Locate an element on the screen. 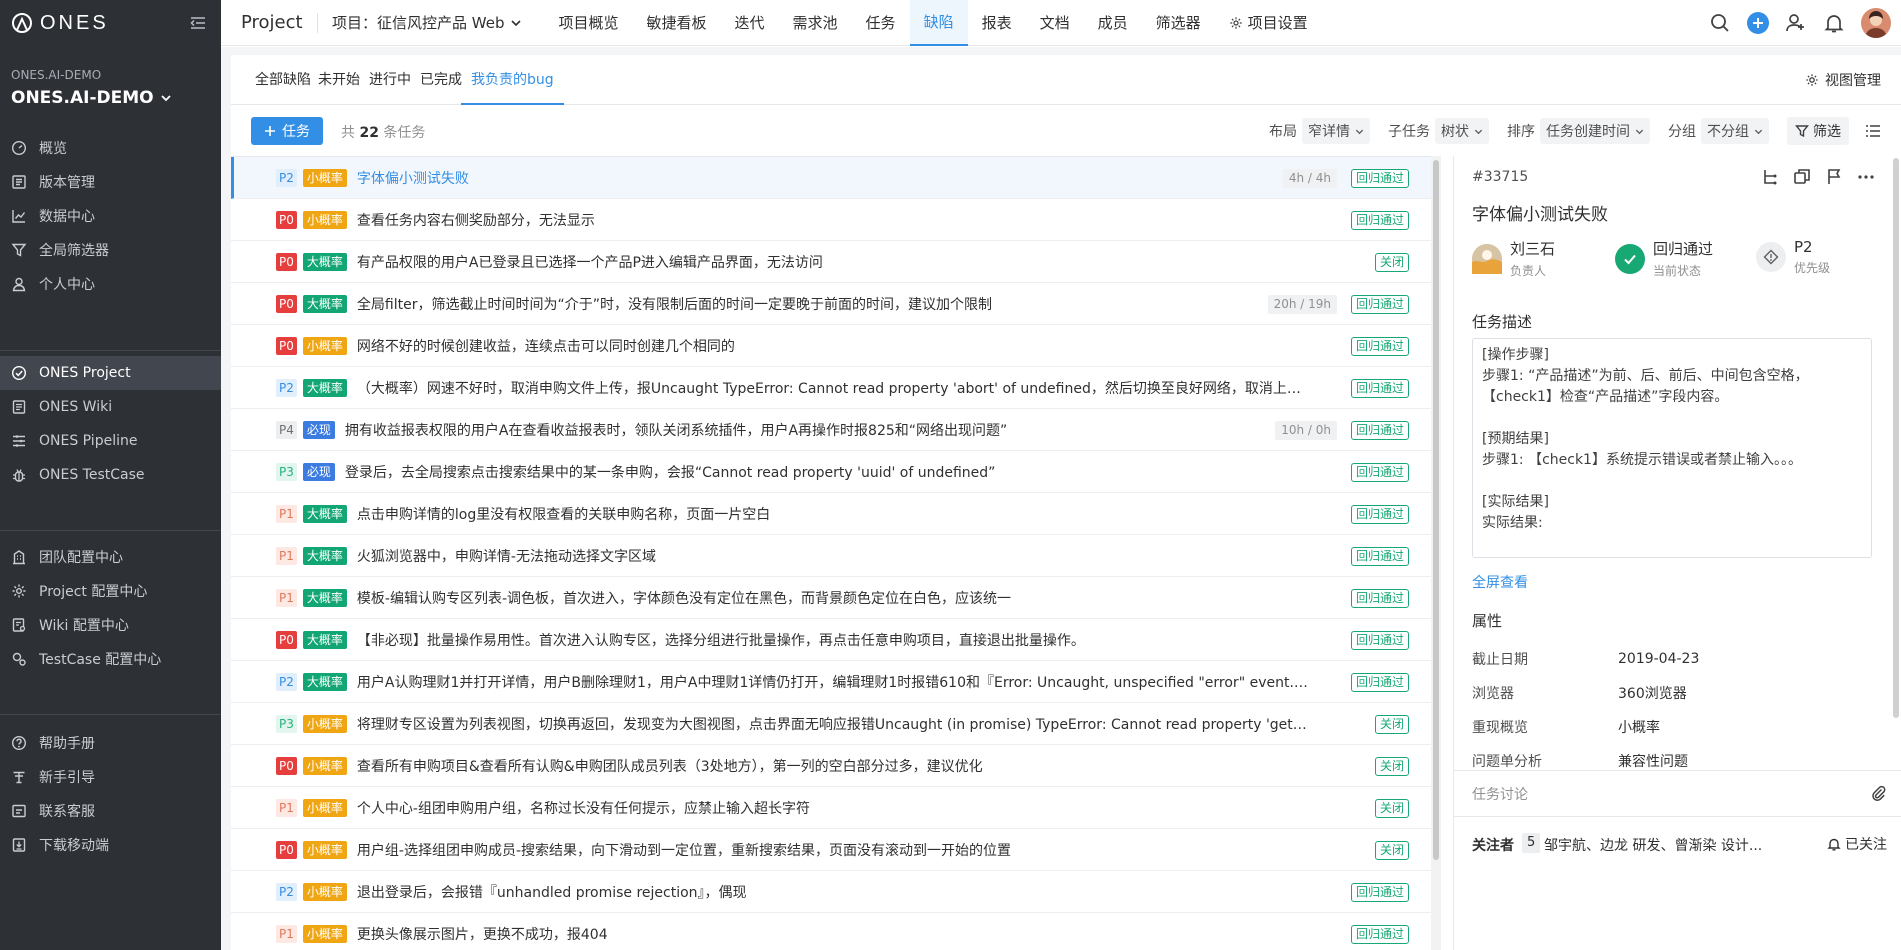 The image size is (1901, 950). add-task-button: 任务 is located at coordinates (287, 131).